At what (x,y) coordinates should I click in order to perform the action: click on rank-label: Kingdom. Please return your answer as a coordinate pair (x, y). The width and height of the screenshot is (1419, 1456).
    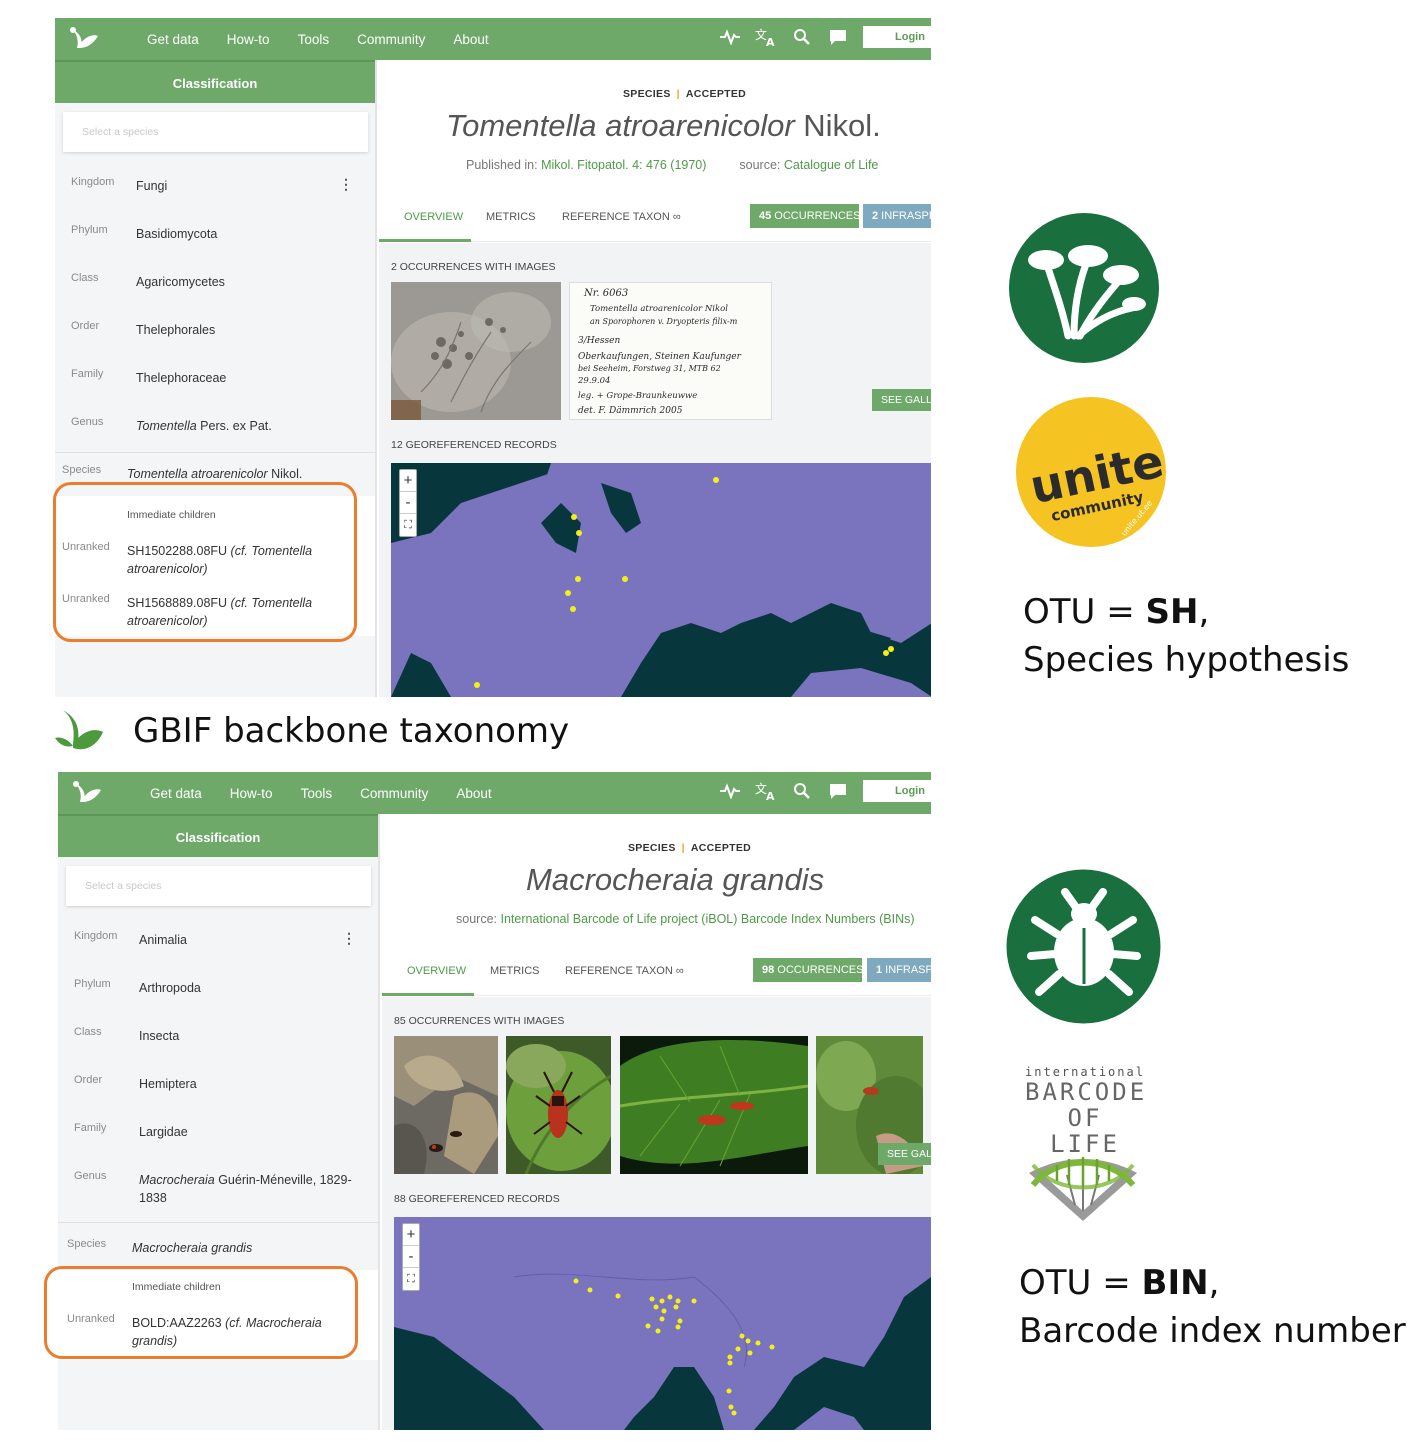
    Looking at the image, I should click on (96, 936).